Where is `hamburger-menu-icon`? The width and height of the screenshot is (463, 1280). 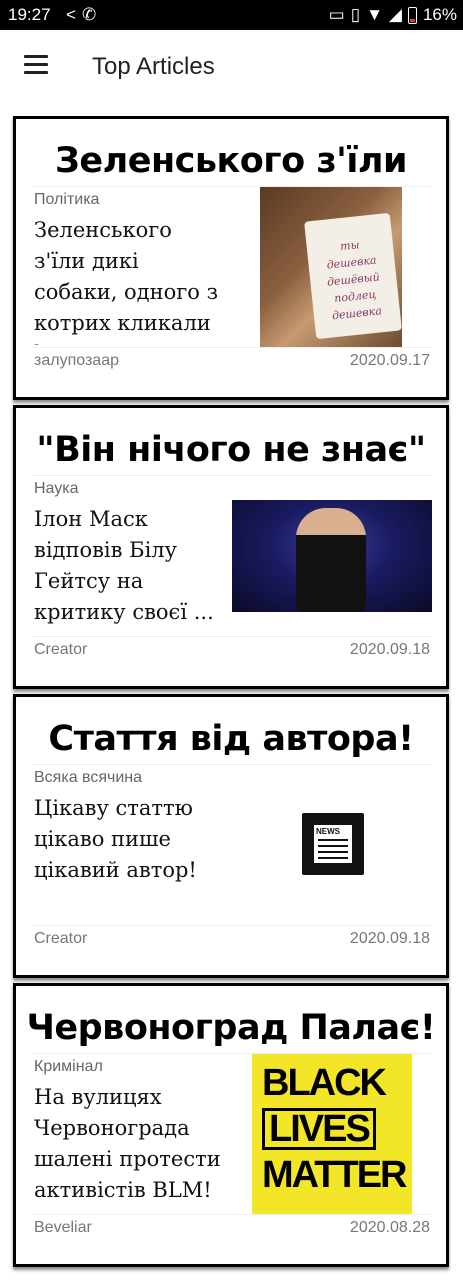 hamburger-menu-icon is located at coordinates (36, 65).